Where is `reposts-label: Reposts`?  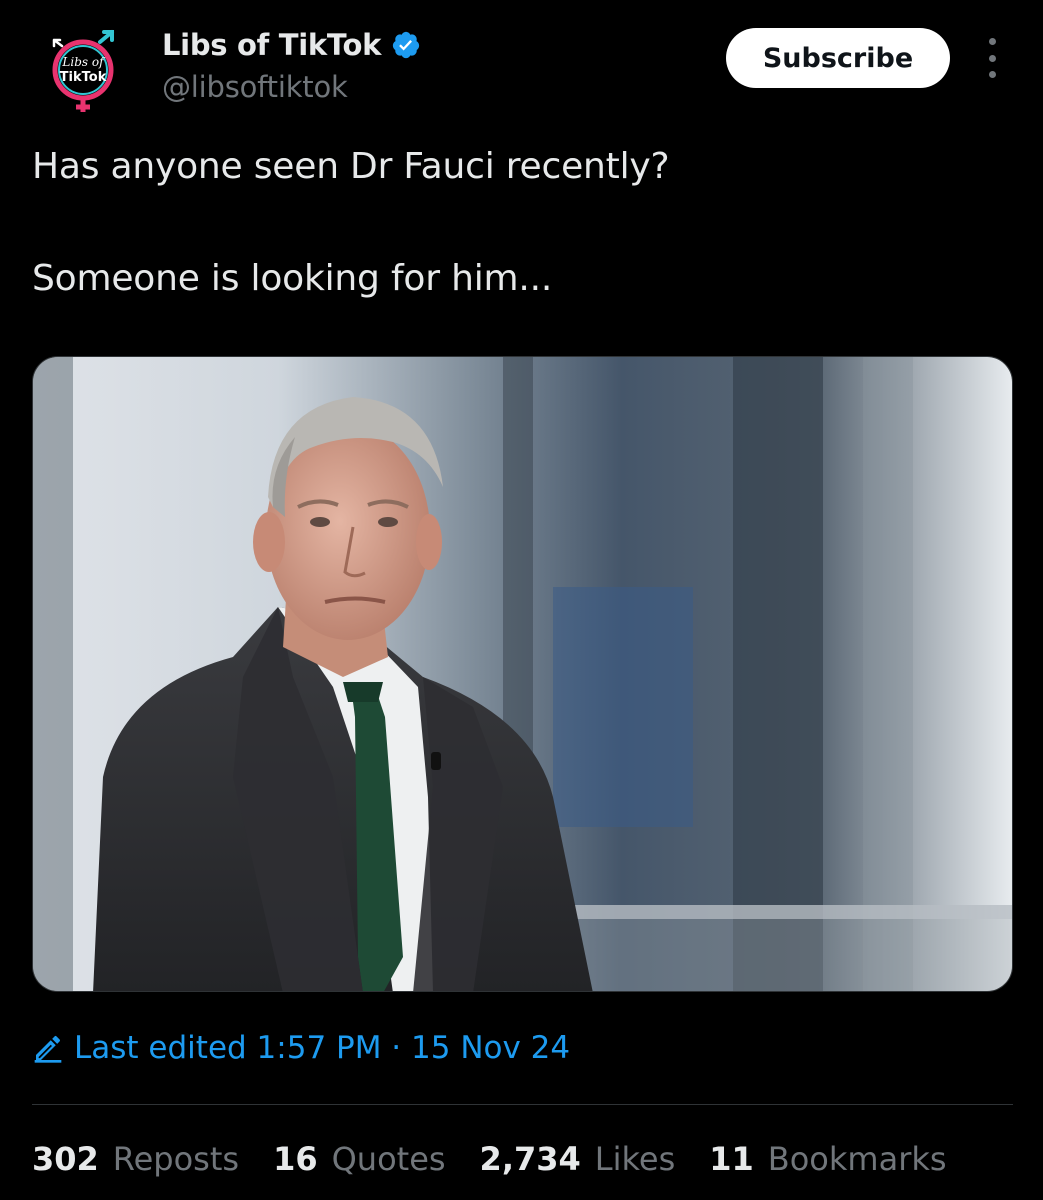
reposts-label: Reposts is located at coordinates (176, 1159).